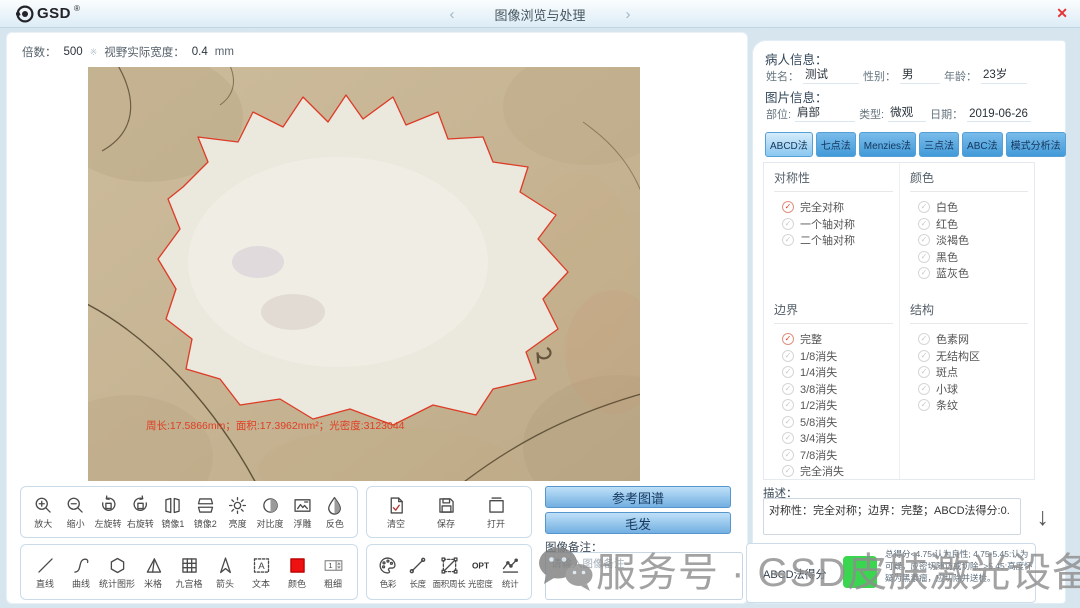  I want to click on analysis-tab: ABCD法, so click(789, 144).